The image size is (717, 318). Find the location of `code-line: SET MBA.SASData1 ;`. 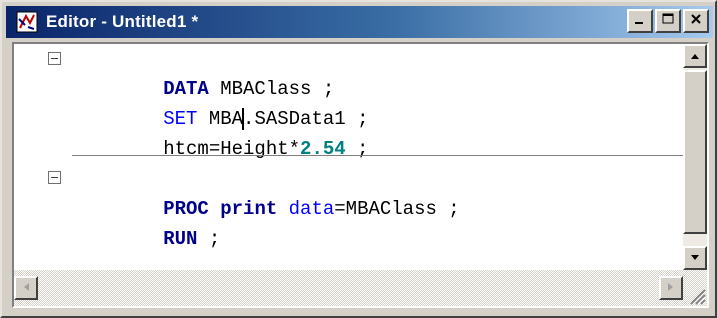

code-line: SET MBA.SASData1 ; is located at coordinates (220, 102).